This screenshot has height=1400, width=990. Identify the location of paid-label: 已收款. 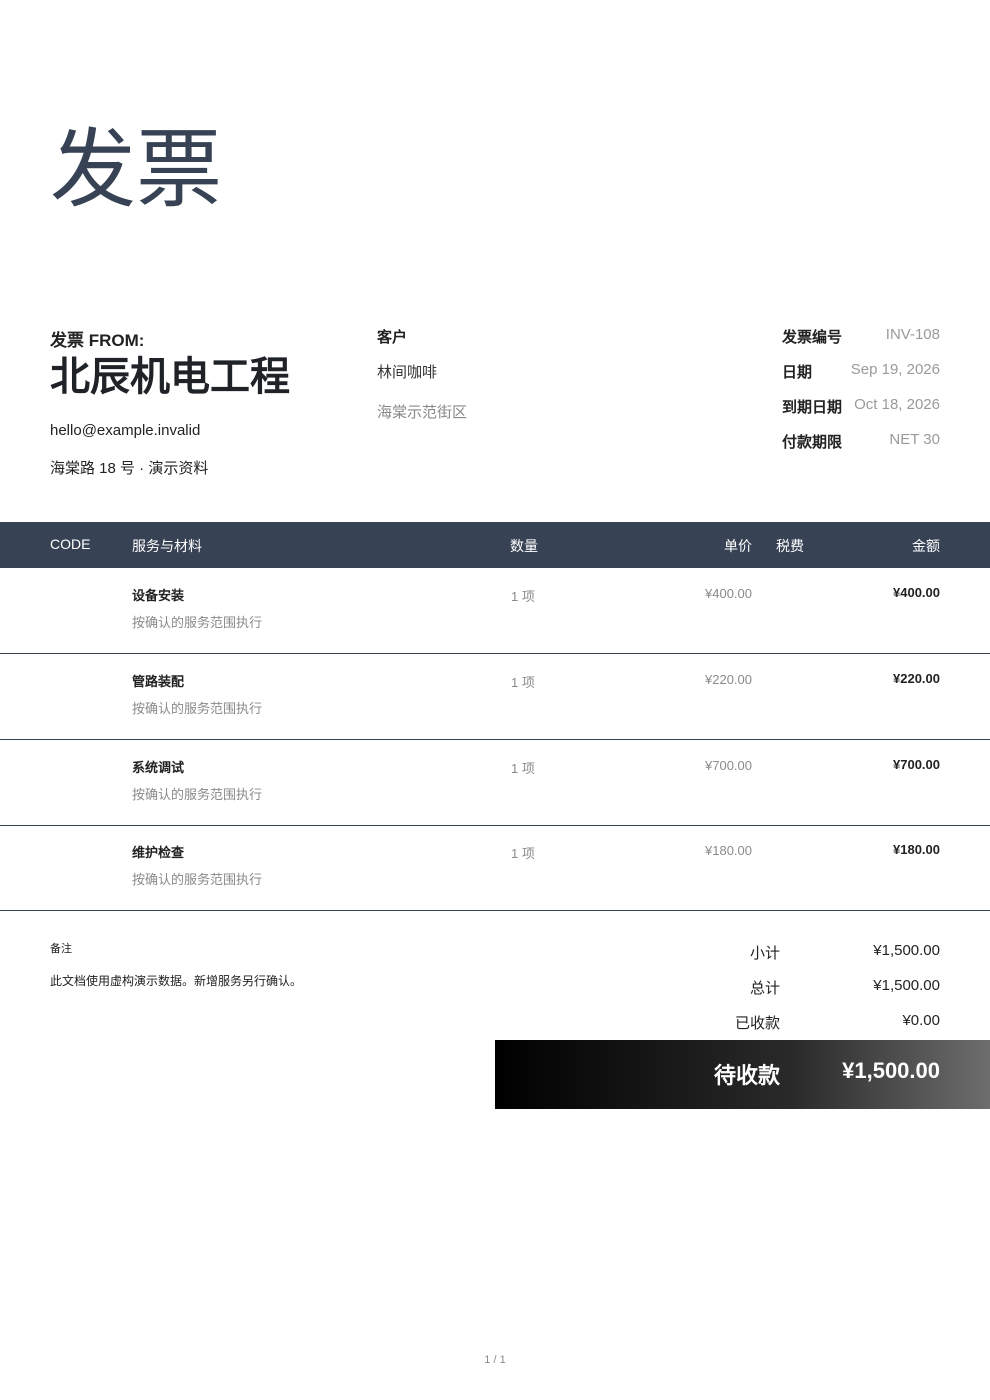
(757, 1023).